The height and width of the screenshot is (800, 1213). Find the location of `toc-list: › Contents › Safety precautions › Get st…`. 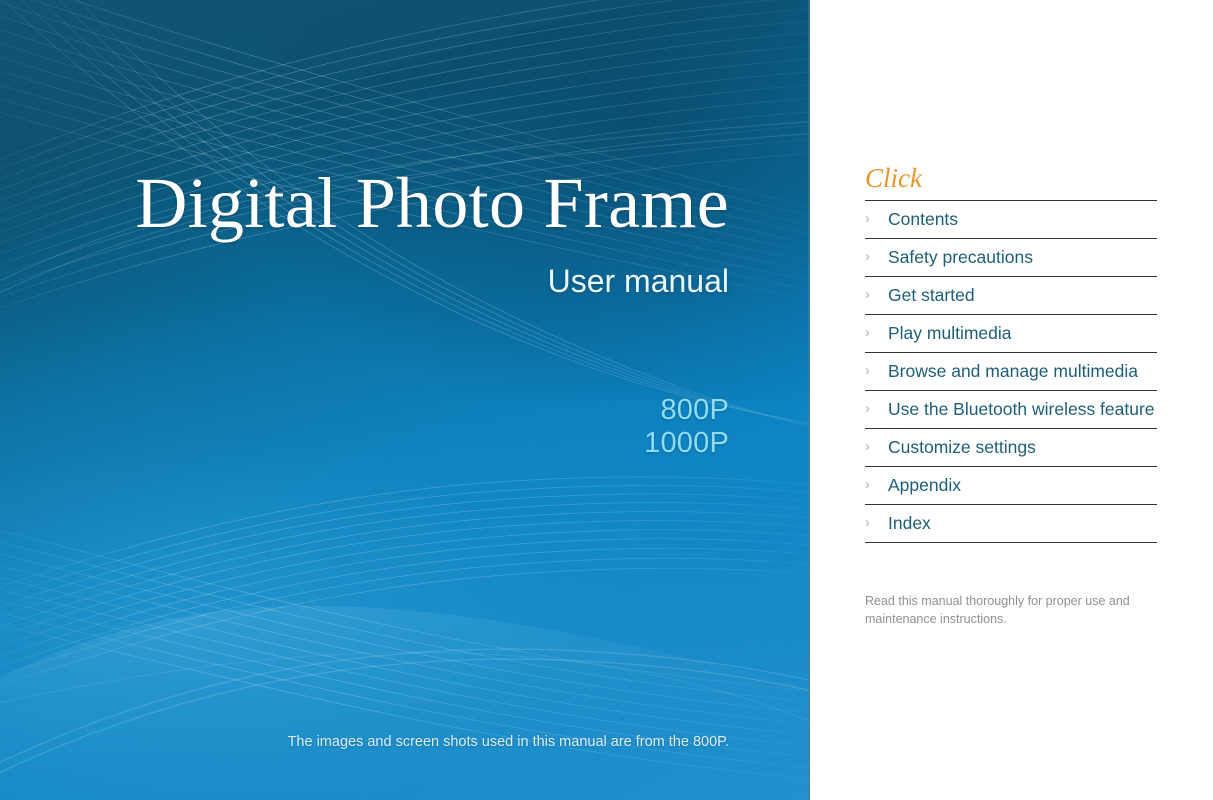

toc-list: › Contents › Safety precautions › Get st… is located at coordinates (1011, 371).